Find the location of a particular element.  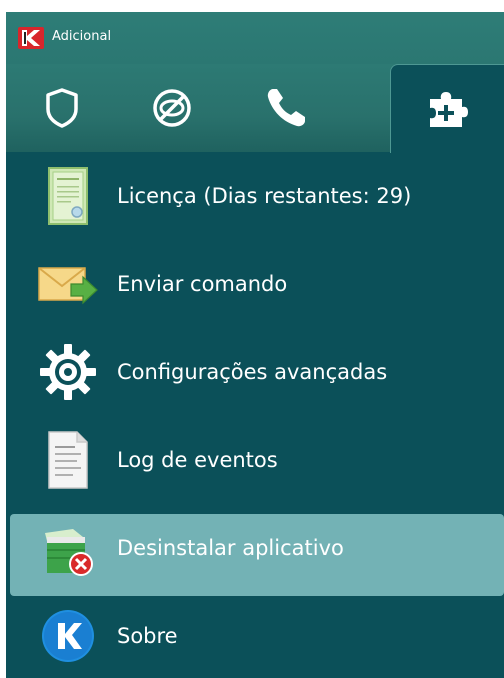

menu-item-uninstall: Desinstalar aplicativo is located at coordinates (255, 550).